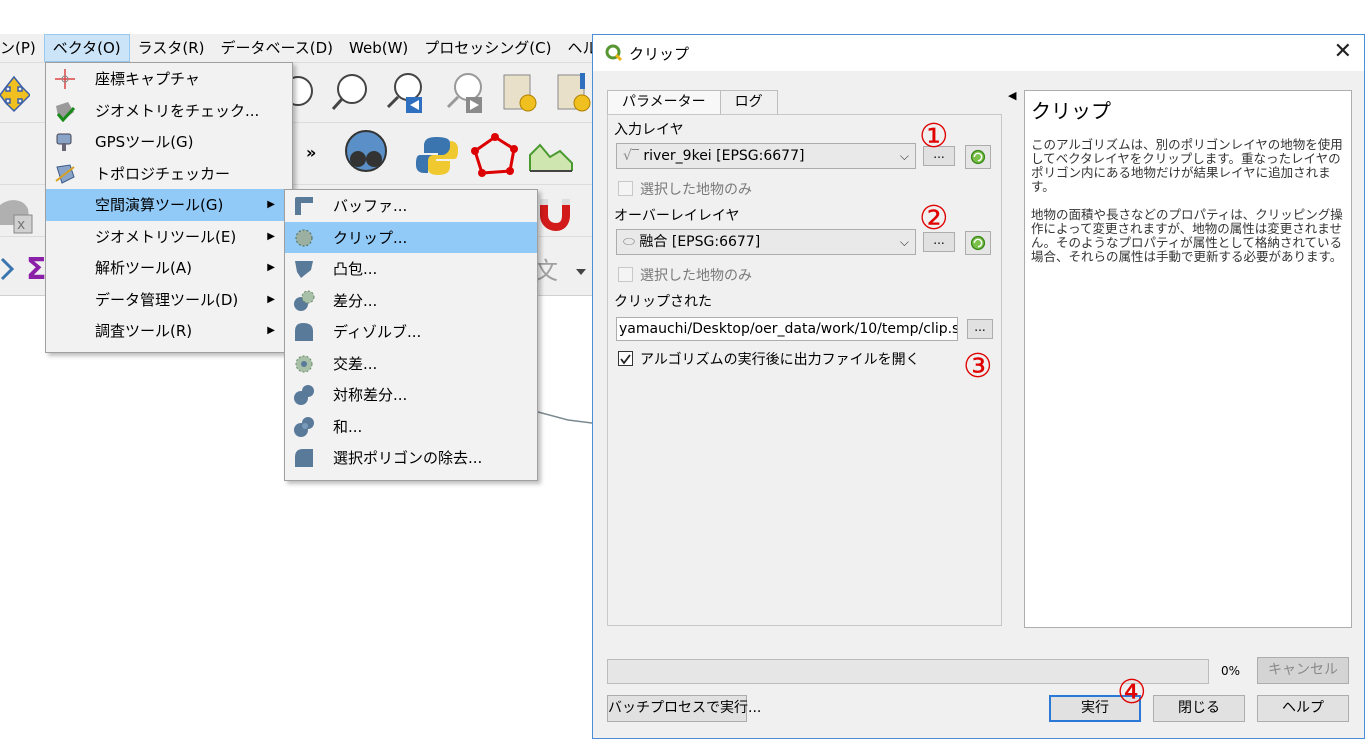 The width and height of the screenshot is (1365, 739). I want to click on polygon-digitize-icon, so click(495, 156).